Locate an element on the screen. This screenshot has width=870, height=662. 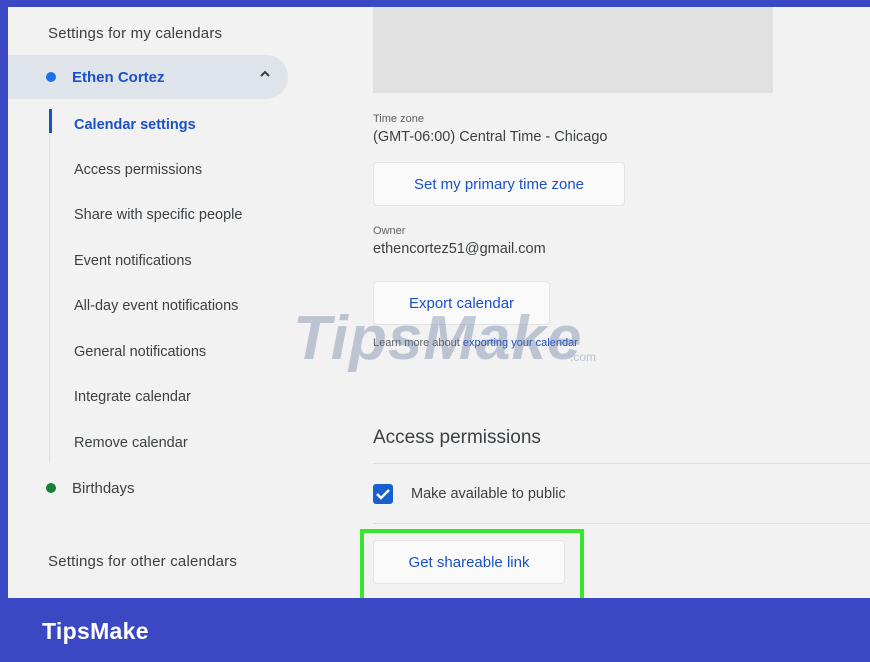
top-border is located at coordinates (435, 3).